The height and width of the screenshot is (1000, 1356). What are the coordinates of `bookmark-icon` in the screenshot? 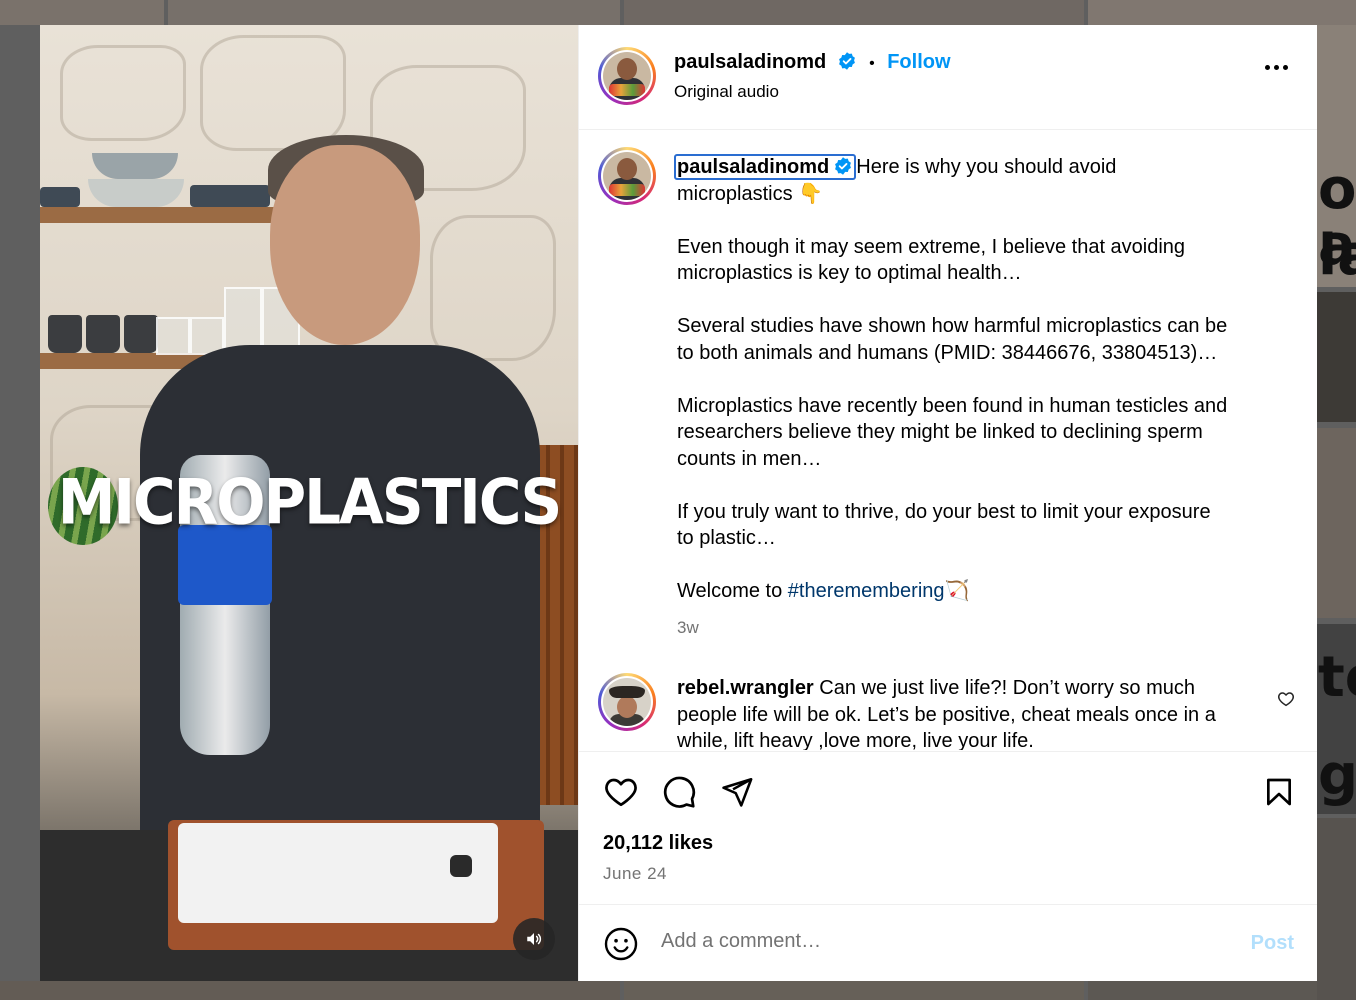 It's located at (1279, 792).